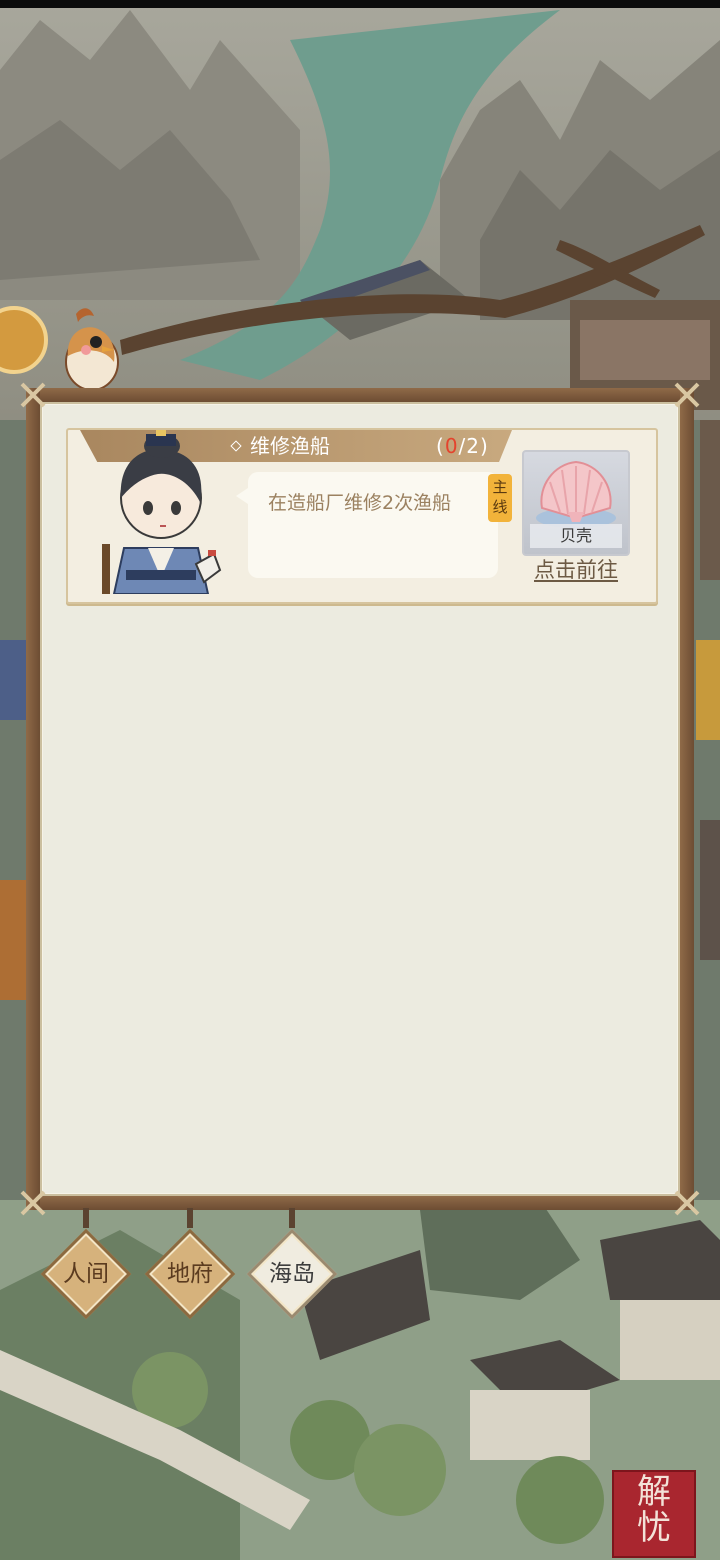 The height and width of the screenshot is (1560, 720). What do you see at coordinates (687, 799) in the screenshot?
I see `board-rail-right` at bounding box center [687, 799].